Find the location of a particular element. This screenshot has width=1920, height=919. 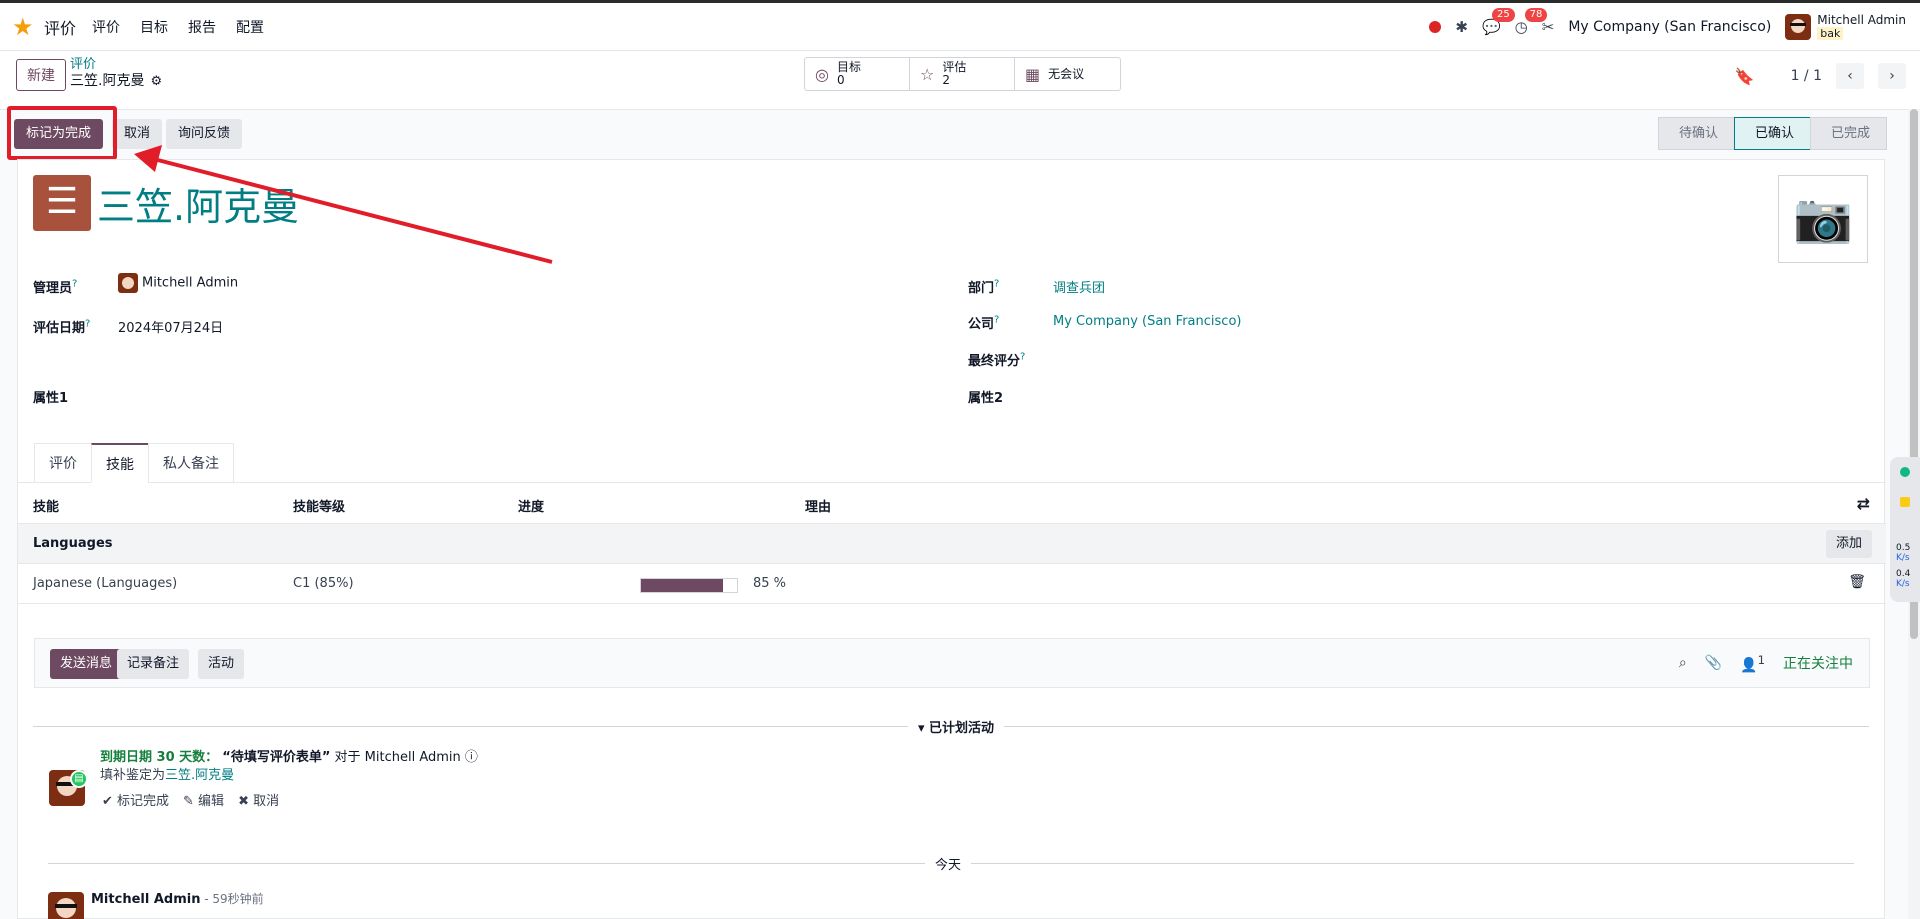

ask-feedback-button: 询问反馈 is located at coordinates (204, 134).